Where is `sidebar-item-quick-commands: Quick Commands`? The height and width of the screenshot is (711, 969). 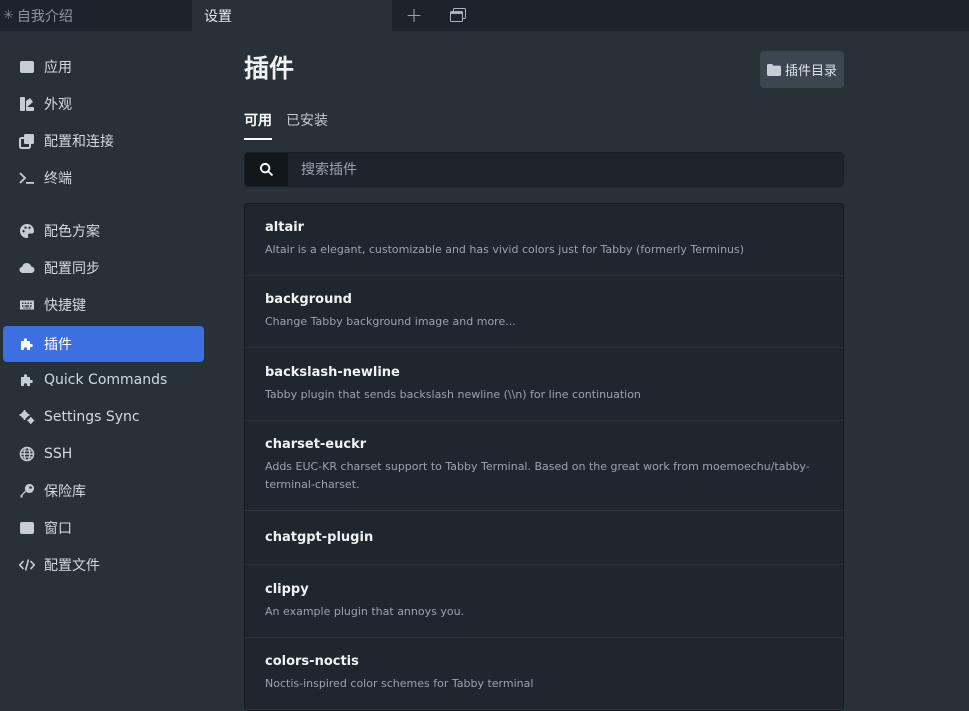 sidebar-item-quick-commands: Quick Commands is located at coordinates (103, 380).